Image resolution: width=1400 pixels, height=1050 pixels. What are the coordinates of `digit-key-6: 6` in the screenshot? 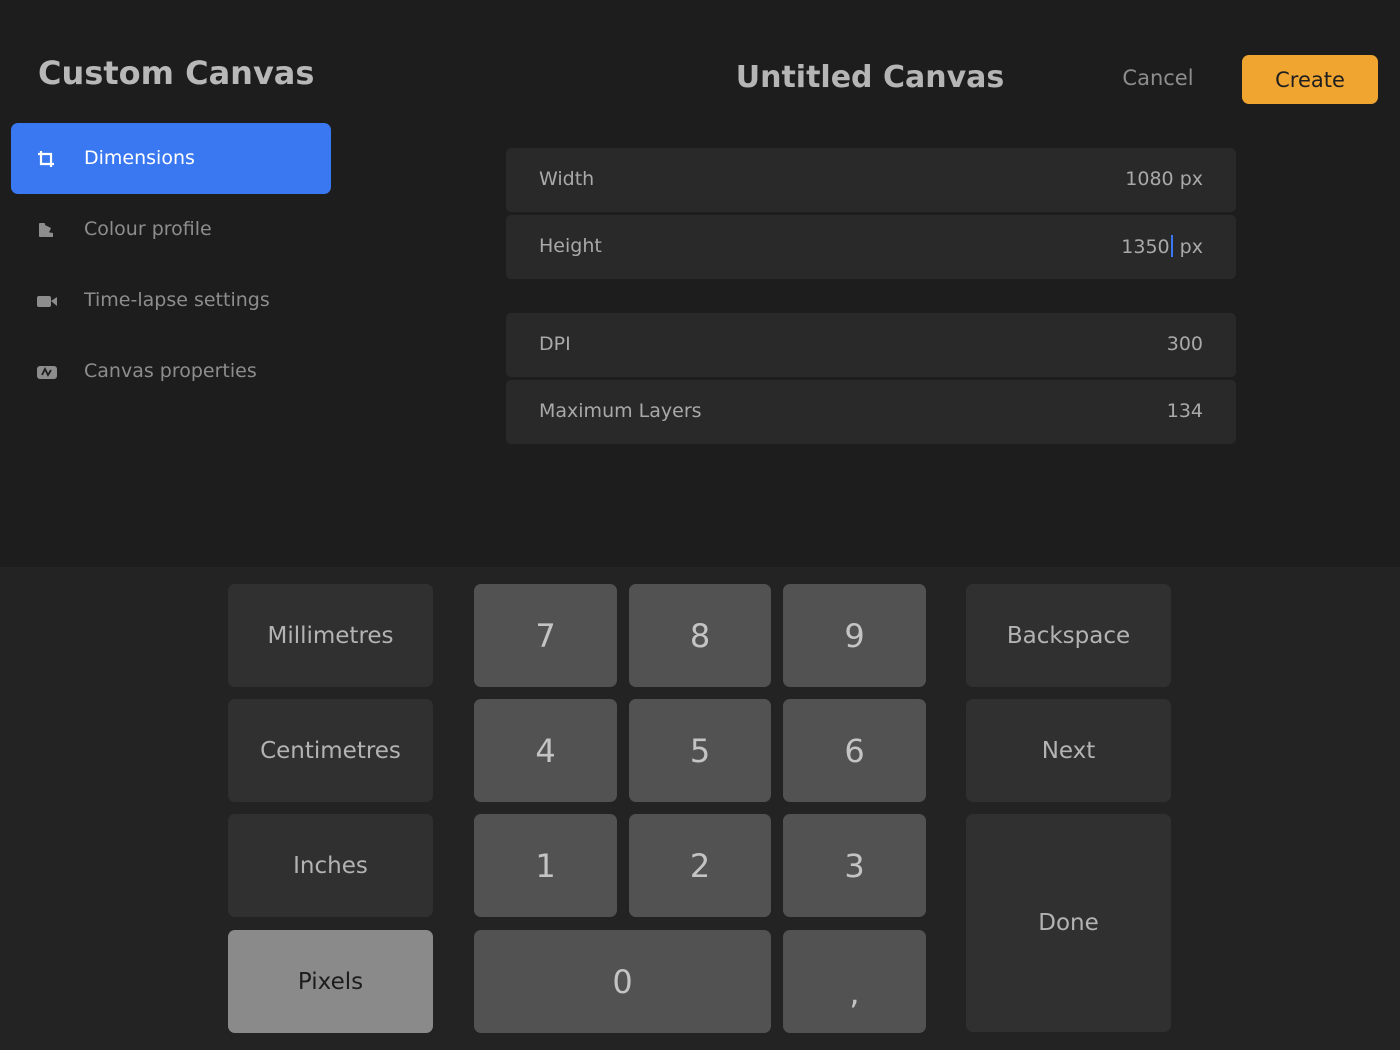 It's located at (854, 750).